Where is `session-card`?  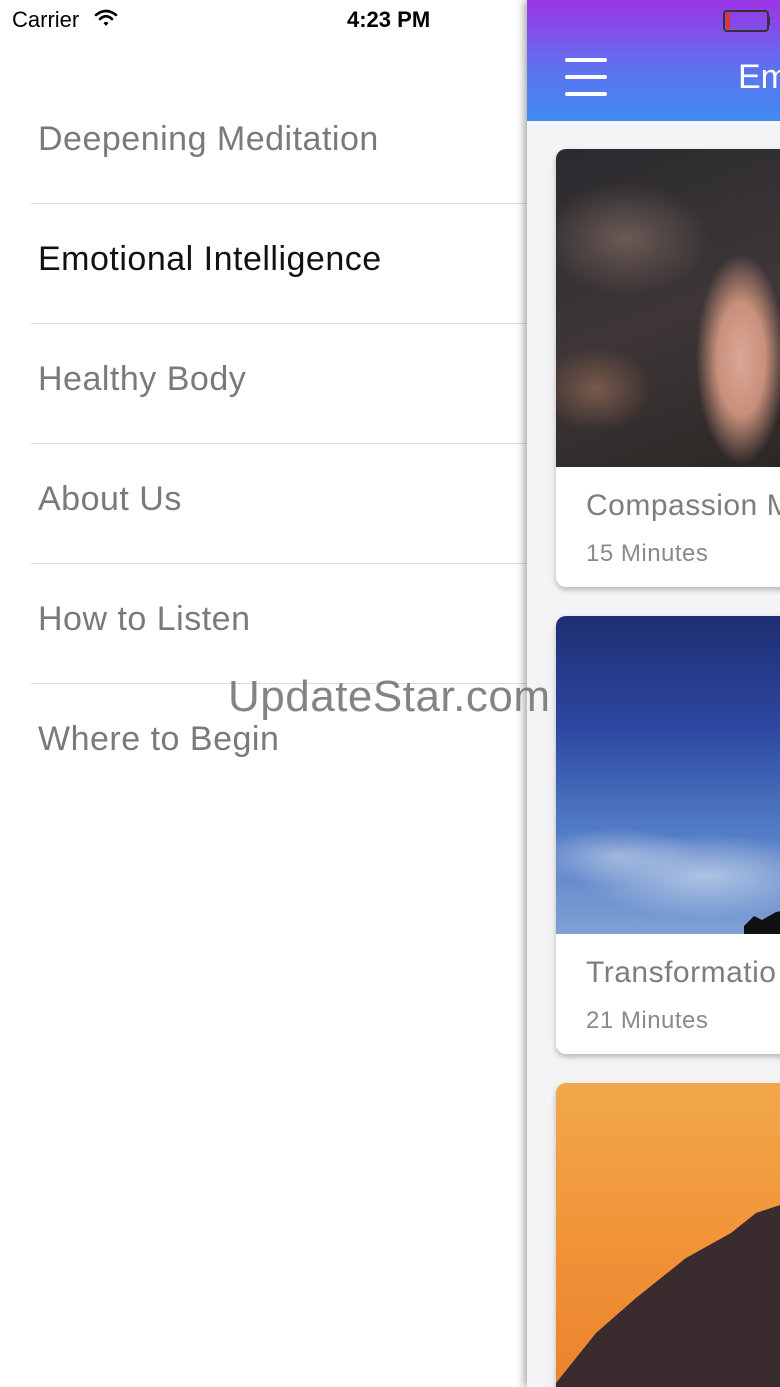
session-card is located at coordinates (668, 1235).